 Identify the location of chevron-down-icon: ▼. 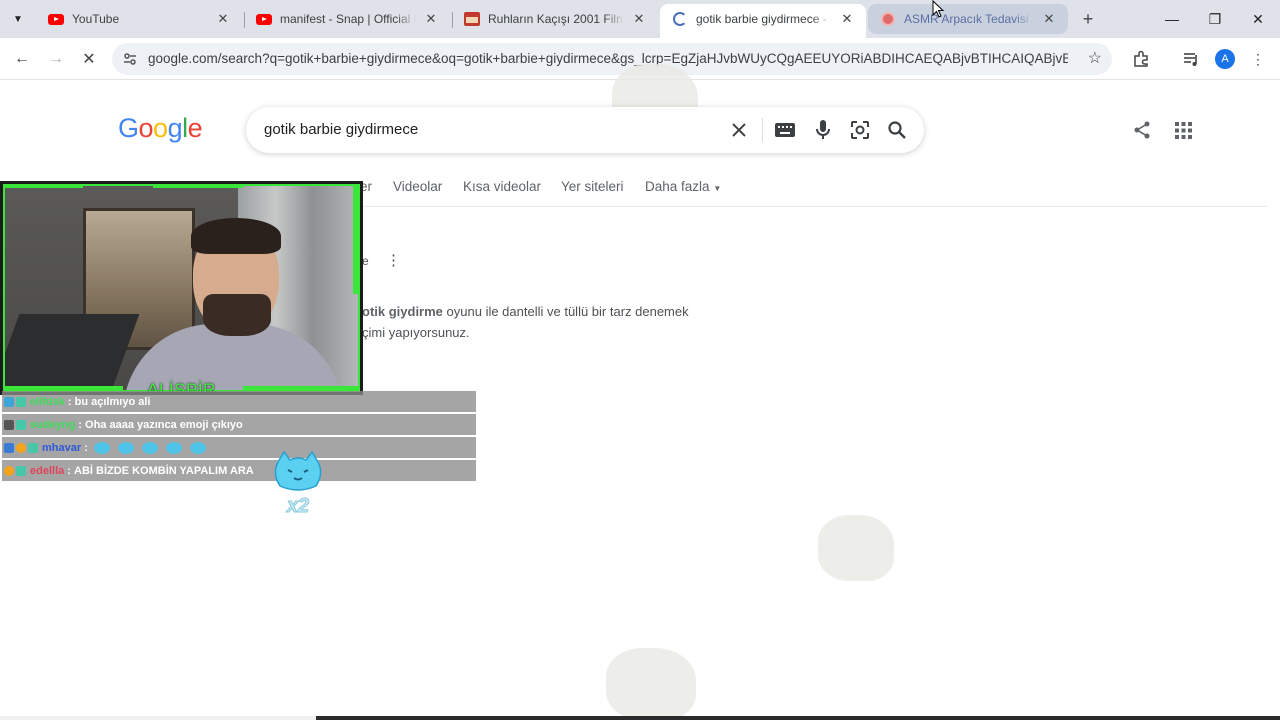
(18, 19).